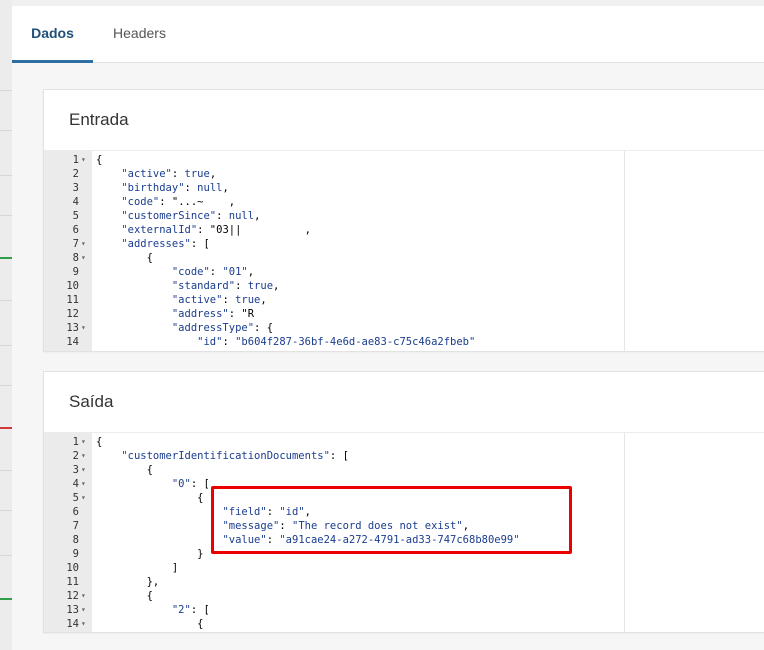 The width and height of the screenshot is (764, 650). Describe the element at coordinates (388, 31) in the screenshot. I see `tab-bar: Dados Headers` at that location.